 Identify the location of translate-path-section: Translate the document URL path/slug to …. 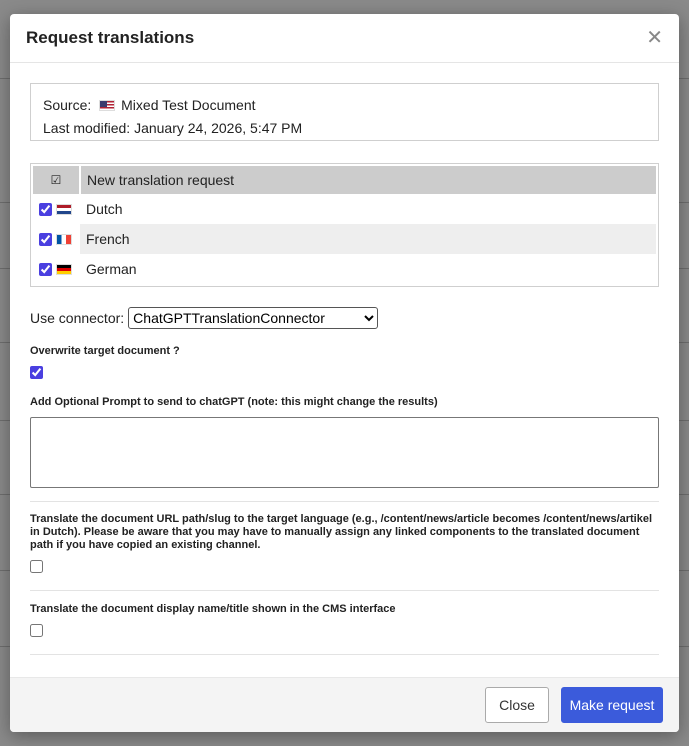
(344, 544).